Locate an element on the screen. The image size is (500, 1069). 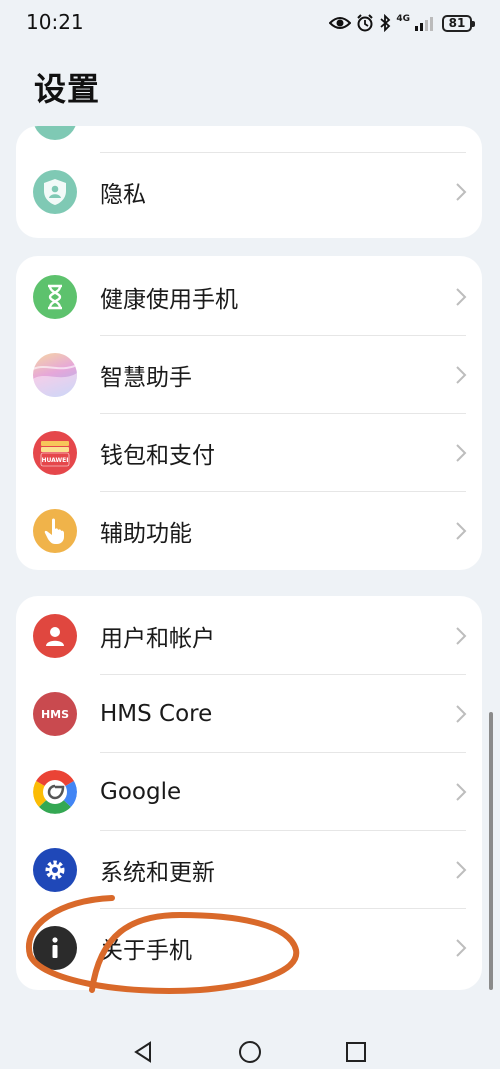
wallet-icon: HUAWEI is located at coordinates (55, 453).